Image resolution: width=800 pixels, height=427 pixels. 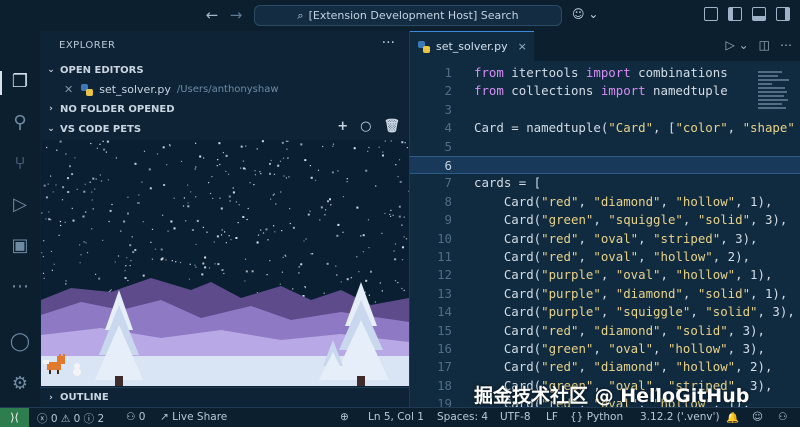 I want to click on section-outline: › OUTLINE, so click(x=225, y=397).